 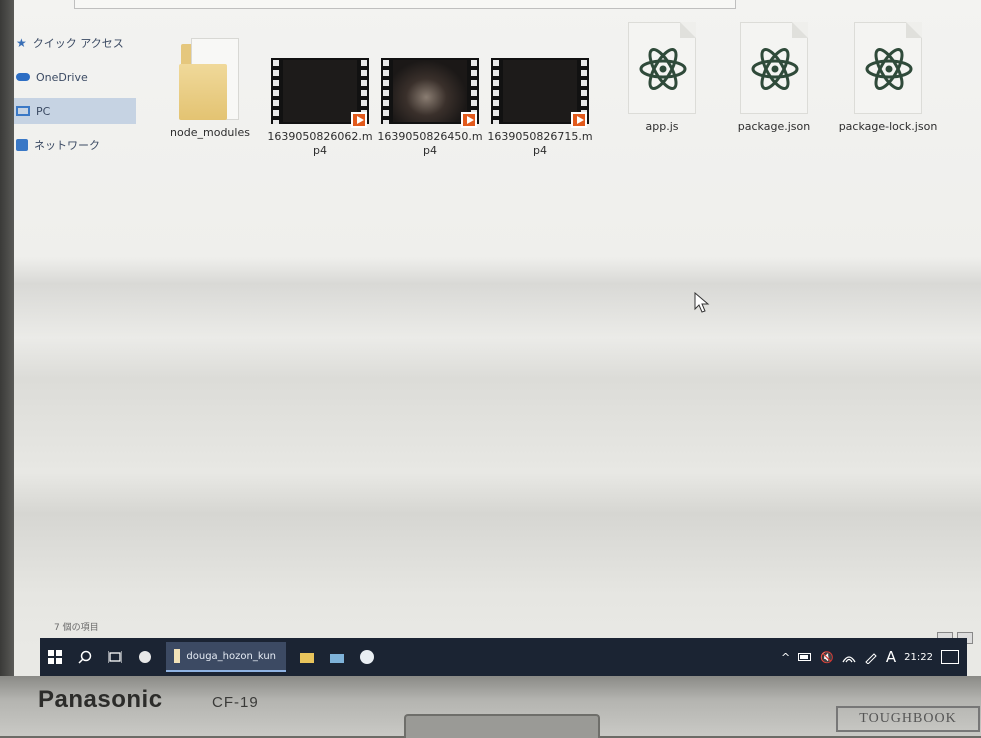 I want to click on file-item-package-json: package.json, so click(x=774, y=78).